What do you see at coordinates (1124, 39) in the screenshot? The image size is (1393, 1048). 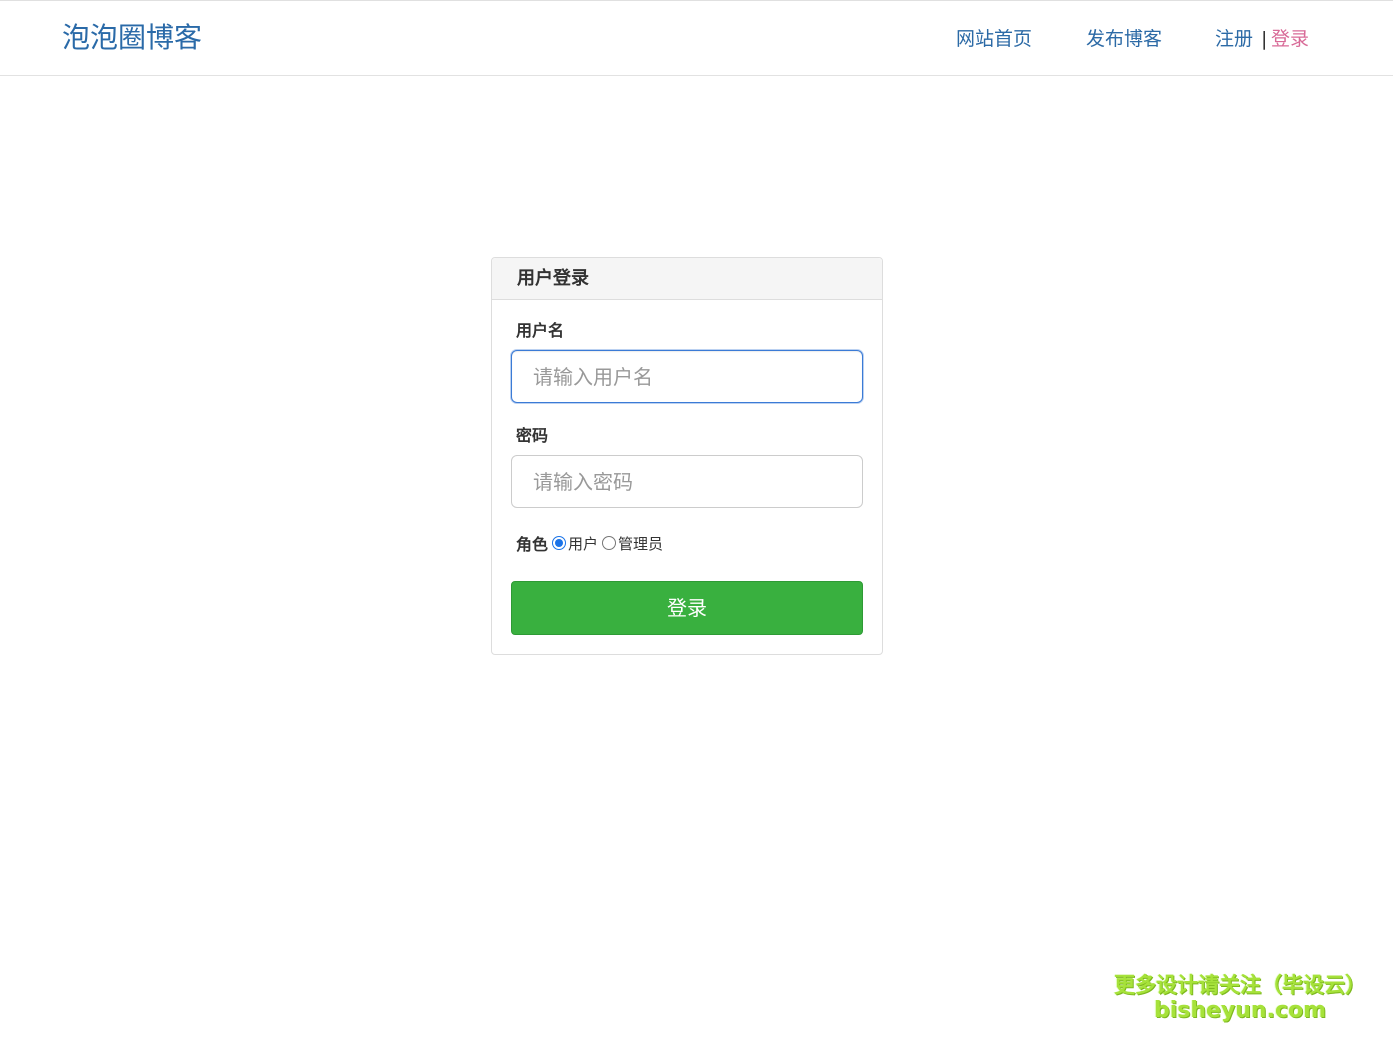 I see `nav-post-blog-link: 发布博客` at bounding box center [1124, 39].